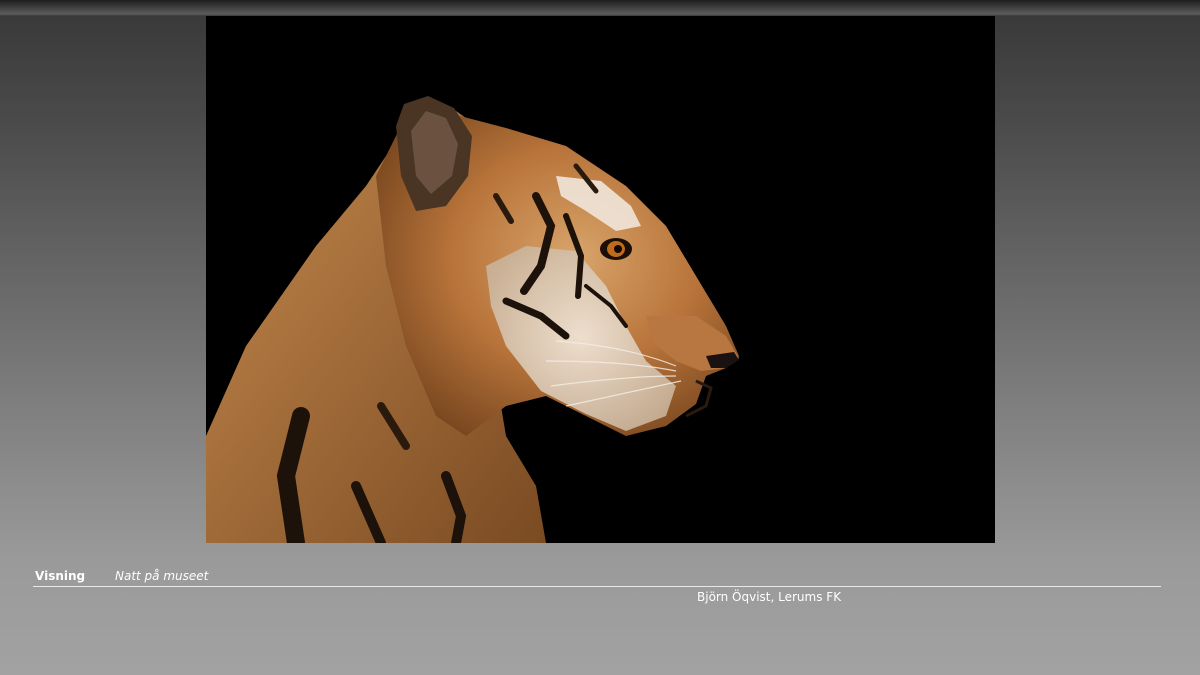  I want to click on caption-author: Björn Öqvist, Lerums FK, so click(769, 597).